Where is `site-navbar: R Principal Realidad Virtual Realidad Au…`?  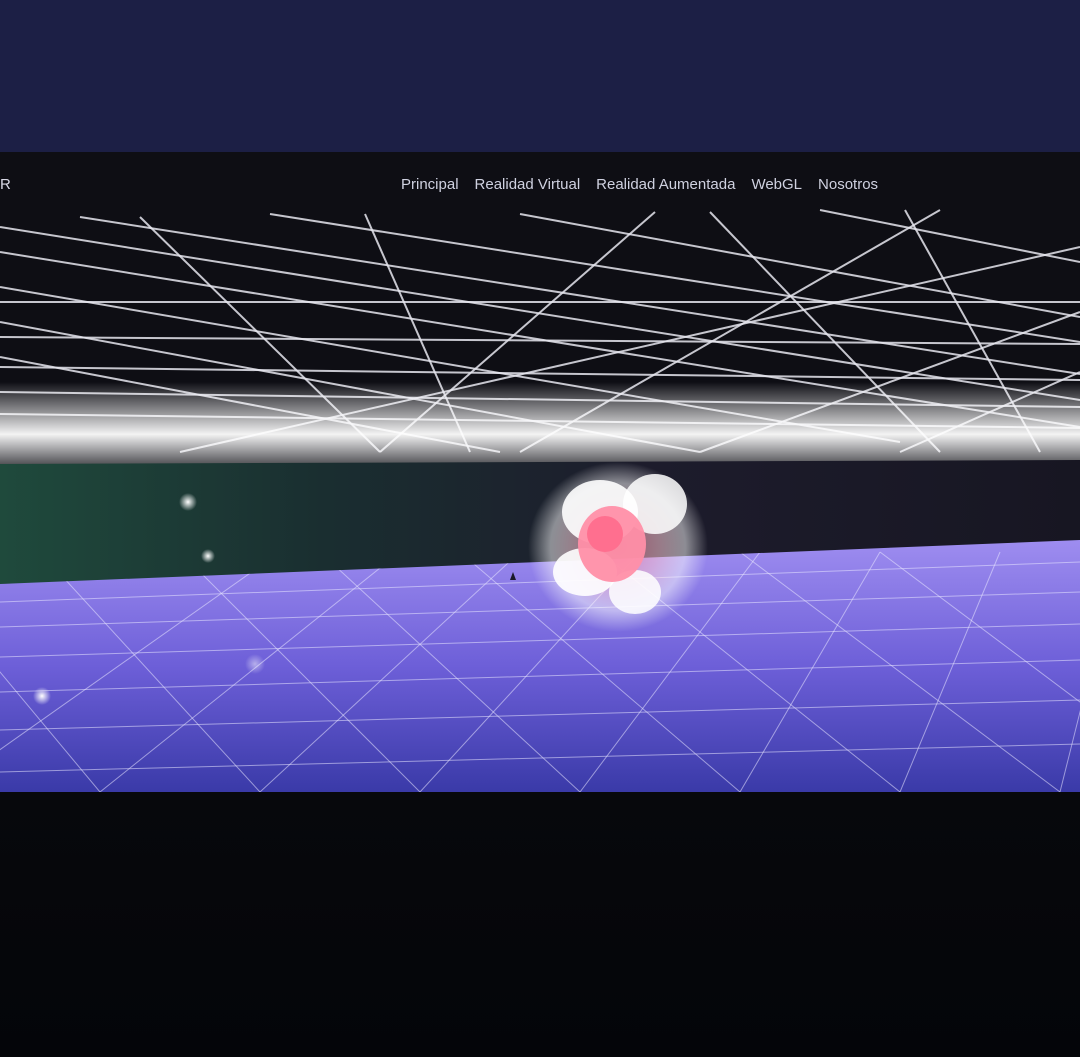 site-navbar: R Principal Realidad Virtual Realidad Au… is located at coordinates (540, 185).